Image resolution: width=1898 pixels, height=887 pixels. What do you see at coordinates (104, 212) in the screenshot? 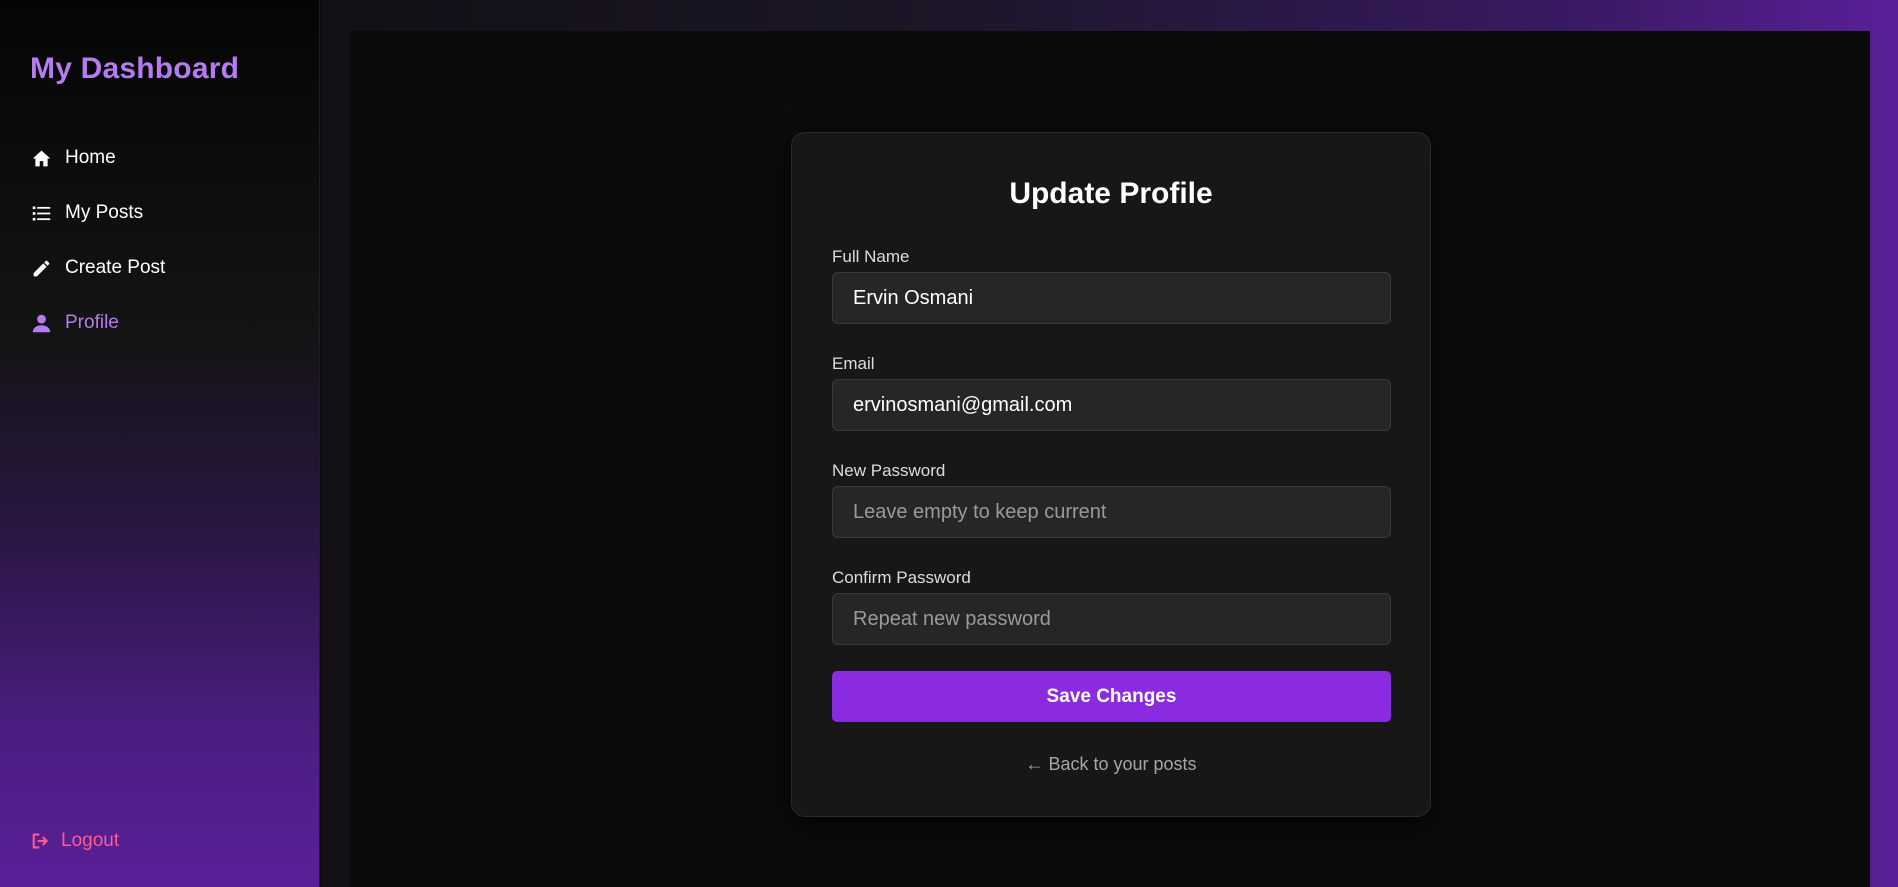
I see `sidebar-item-label: My Posts` at bounding box center [104, 212].